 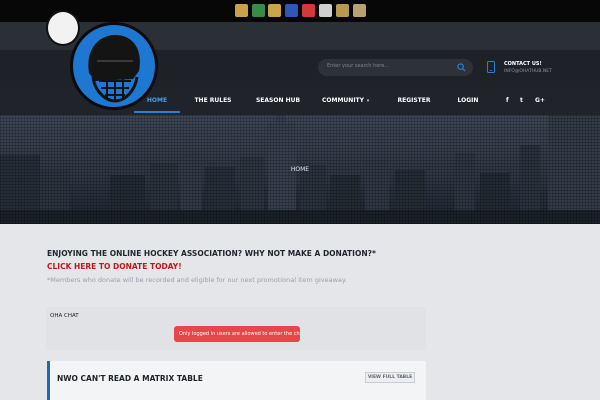 What do you see at coordinates (523, 64) in the screenshot?
I see `contact-title: CONTACT US!` at bounding box center [523, 64].